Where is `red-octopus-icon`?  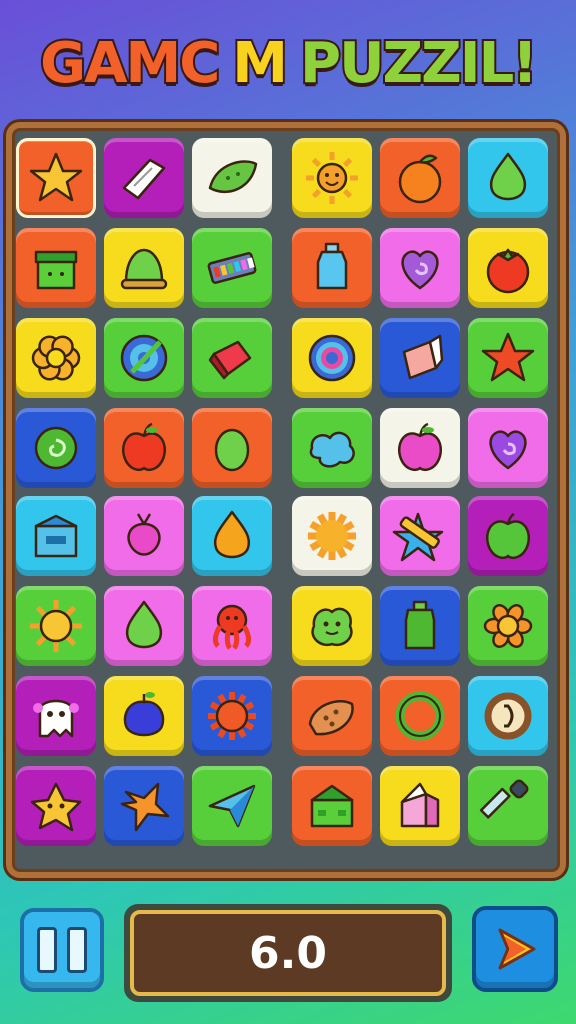
red-octopus-icon is located at coordinates (232, 627).